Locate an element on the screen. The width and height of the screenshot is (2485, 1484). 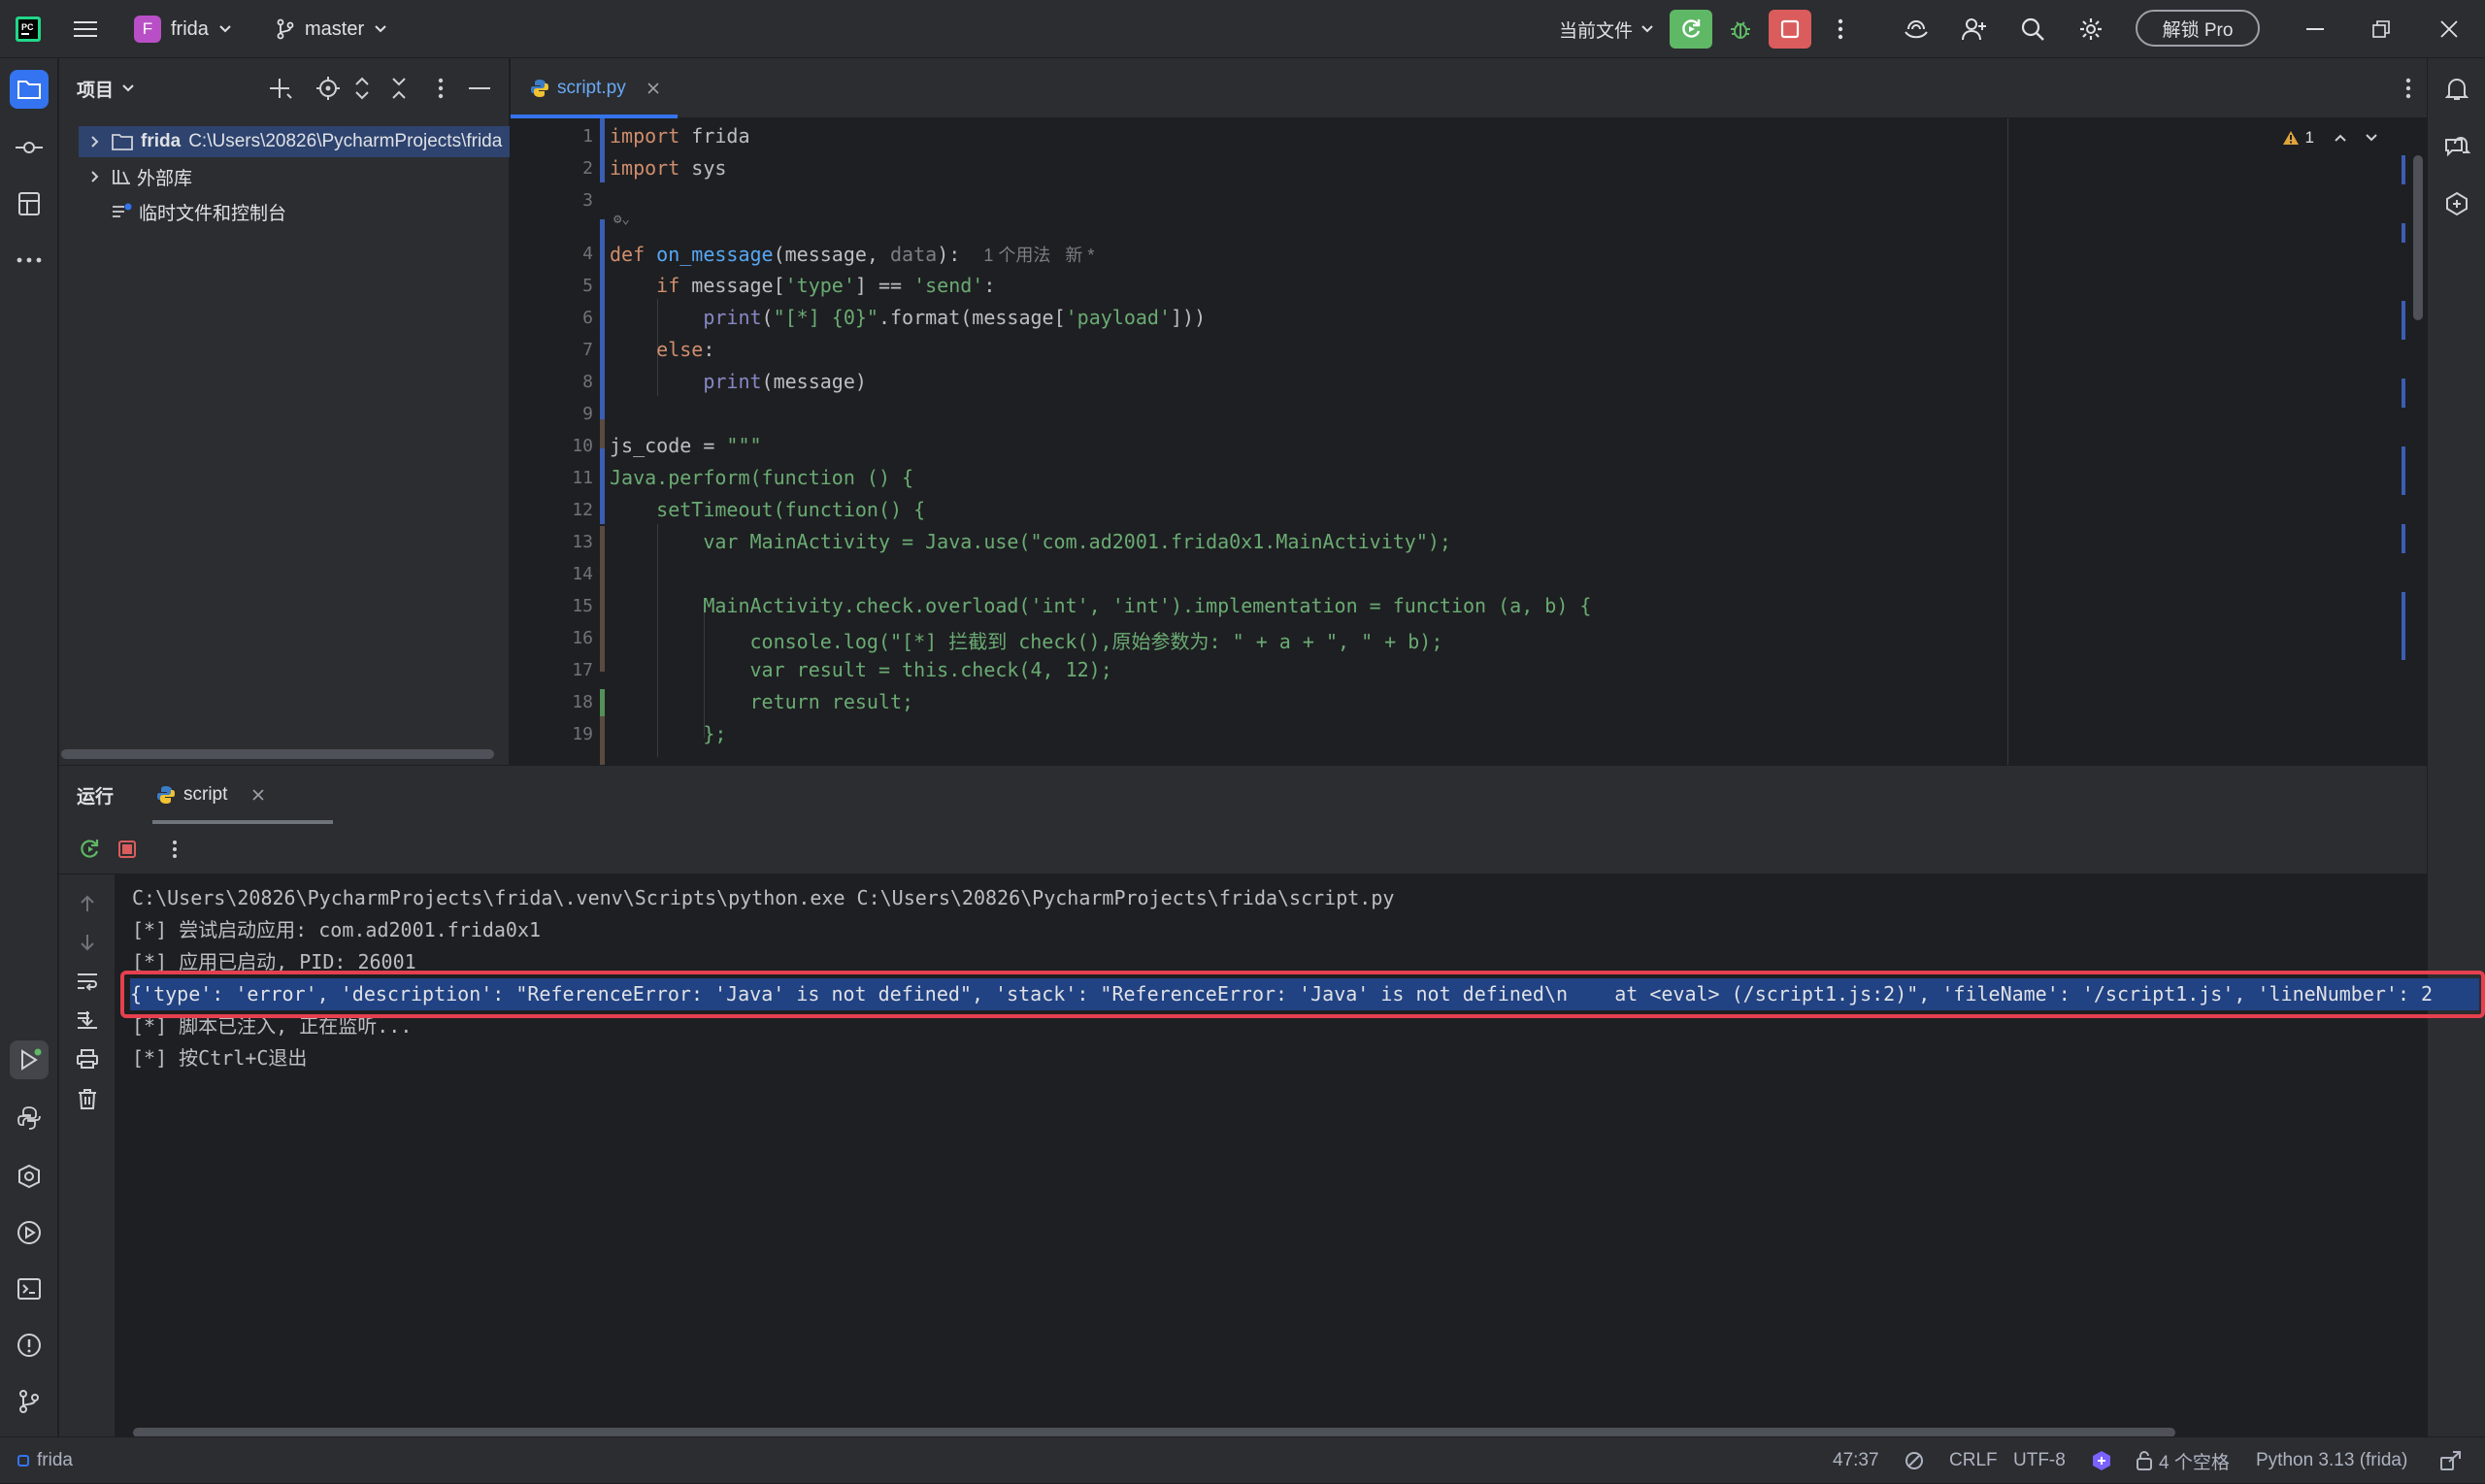
debug-button is located at coordinates (1740, 29).